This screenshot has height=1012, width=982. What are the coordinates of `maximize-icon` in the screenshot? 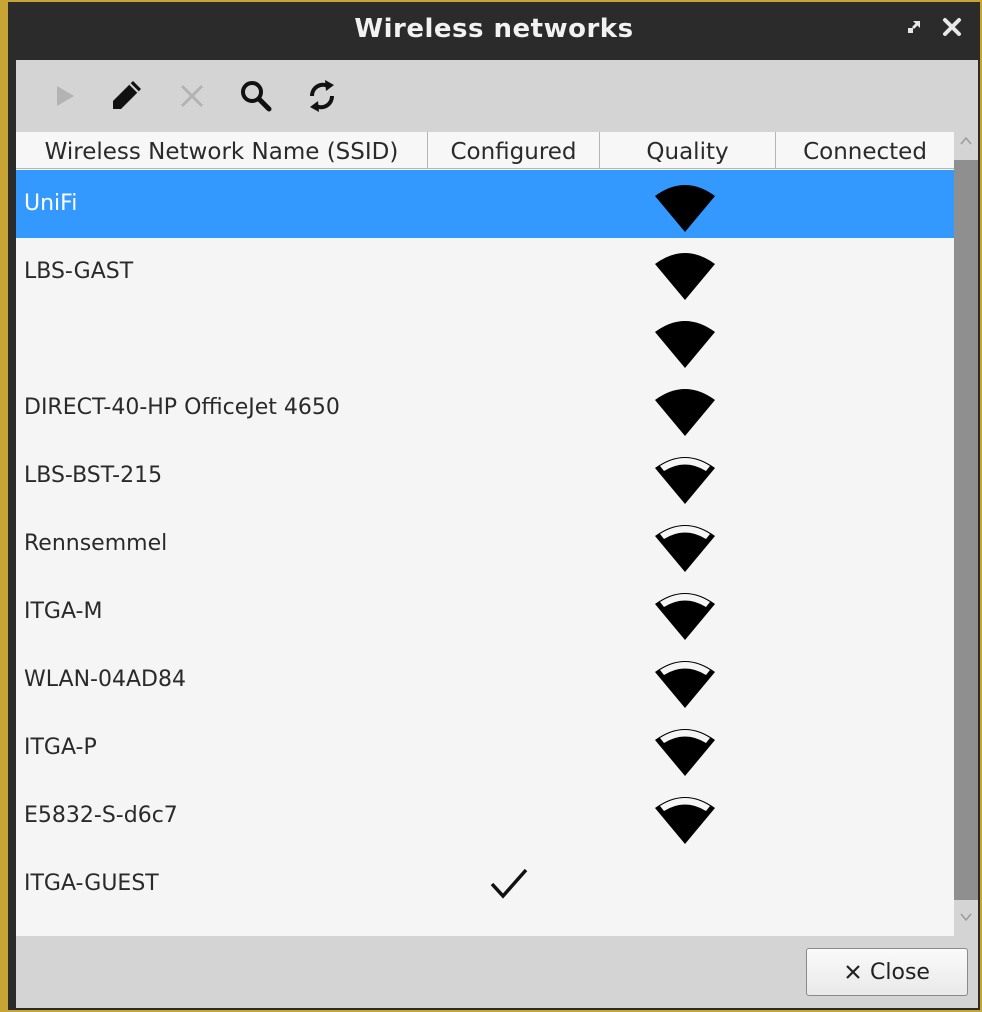 It's located at (914, 30).